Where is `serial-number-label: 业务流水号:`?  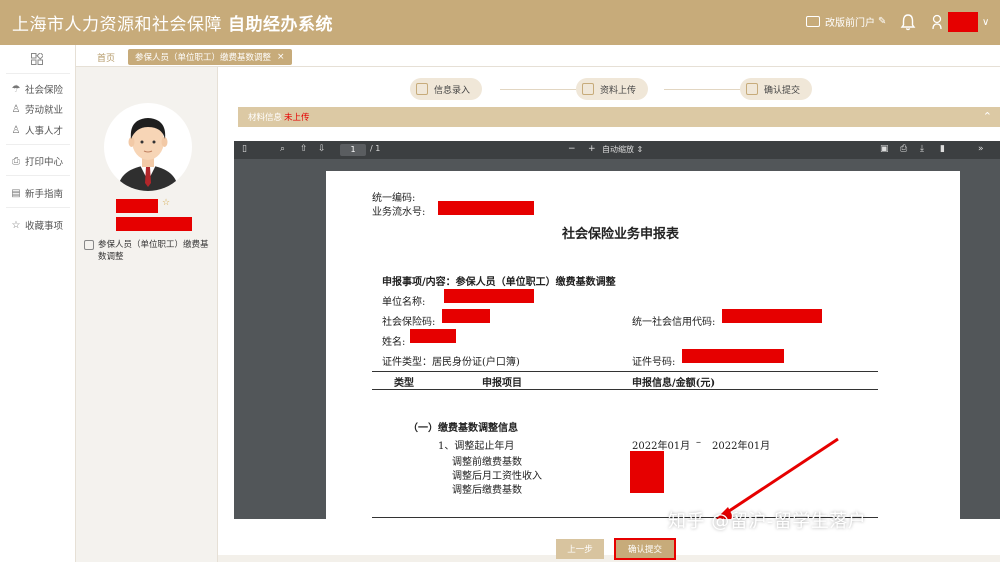
serial-number-label: 业务流水号: is located at coordinates (399, 212).